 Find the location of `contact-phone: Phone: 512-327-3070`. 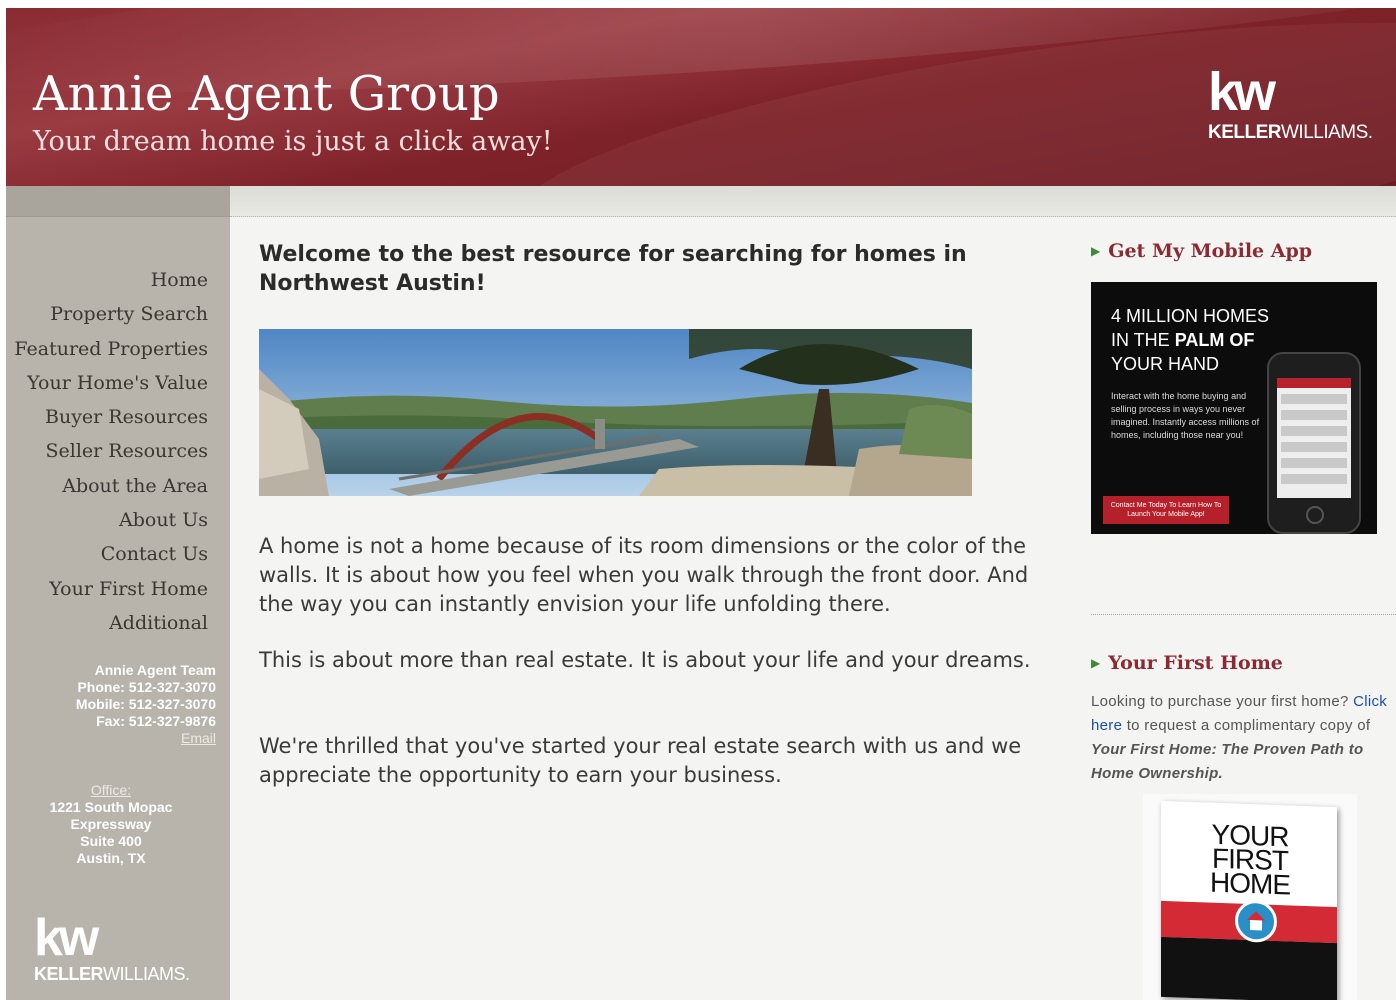

contact-phone: Phone: 512-327-3070 is located at coordinates (146, 687).